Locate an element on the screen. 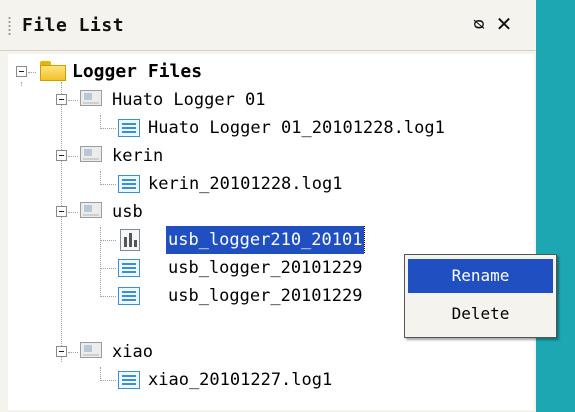  tree-node-file: Huato Logger 01_20101228.log1 is located at coordinates (271, 128).